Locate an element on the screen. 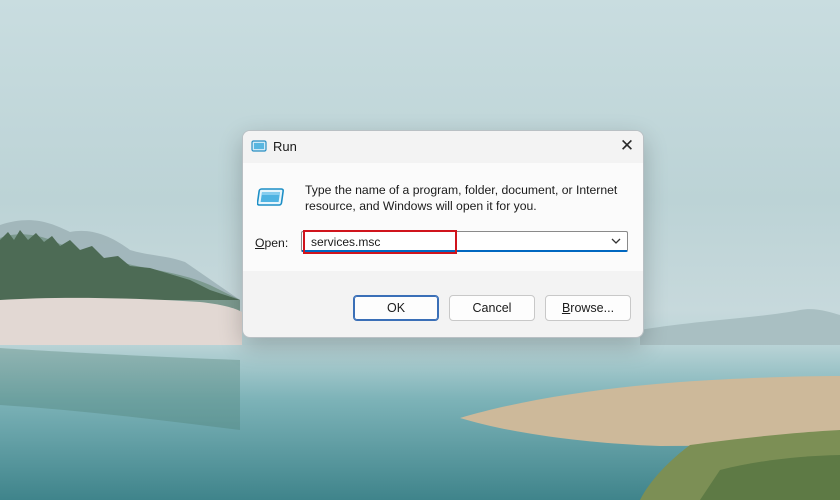 The width and height of the screenshot is (840, 500). chevron-down-icon is located at coordinates (616, 241).